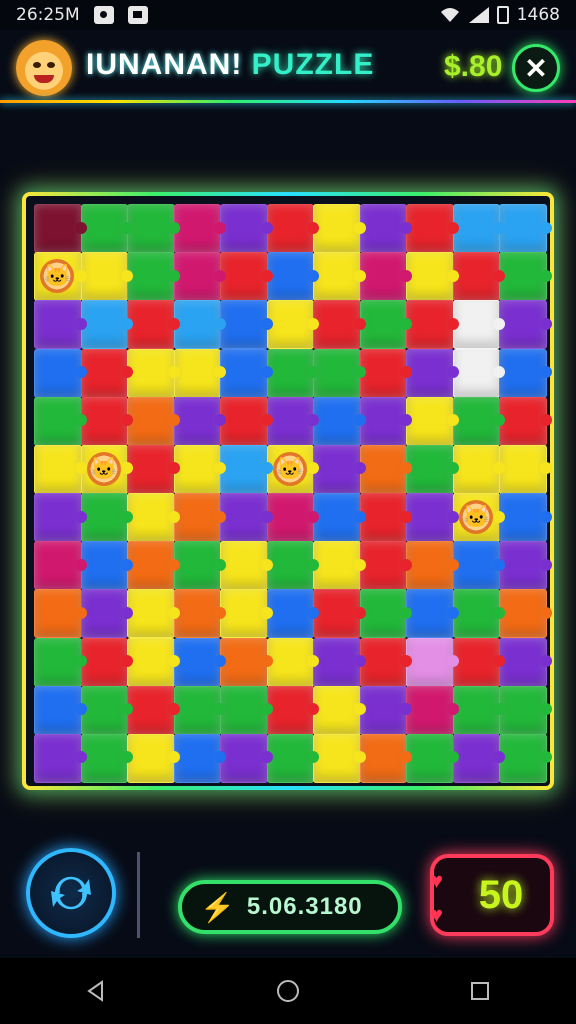 The width and height of the screenshot is (576, 1024). I want to click on close-button: ✕, so click(536, 68).